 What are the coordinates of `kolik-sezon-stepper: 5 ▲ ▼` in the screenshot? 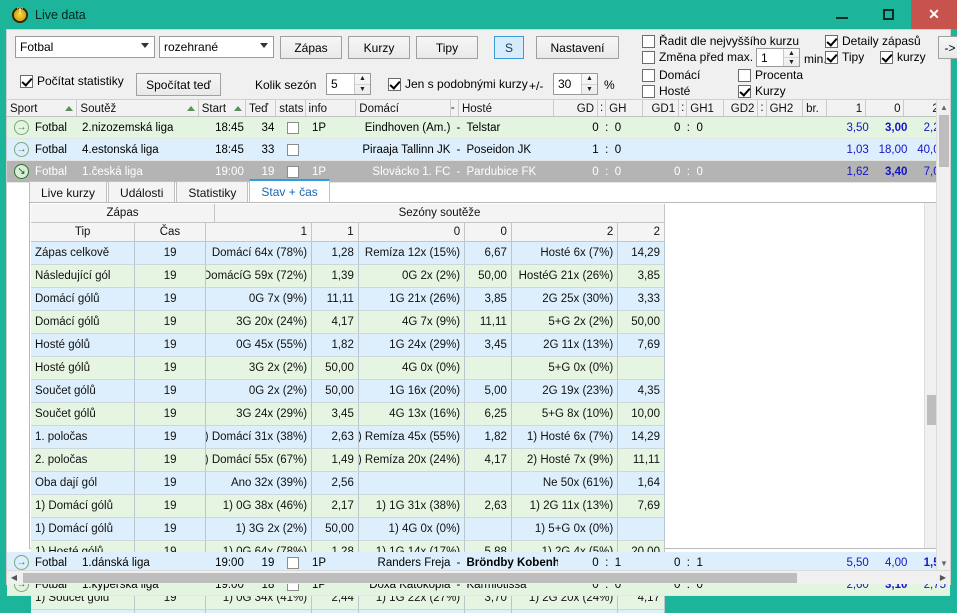 It's located at (348, 84).